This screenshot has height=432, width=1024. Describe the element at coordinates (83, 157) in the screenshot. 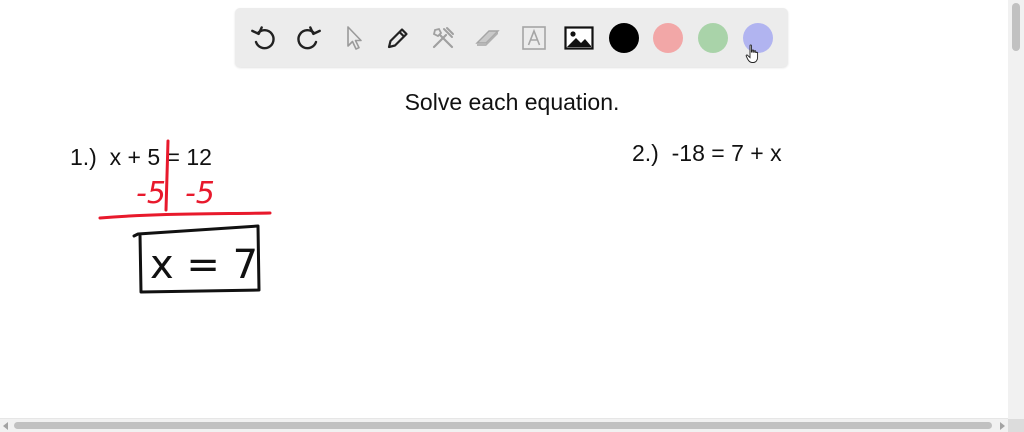

I see `problem-1-number: 1.)` at that location.